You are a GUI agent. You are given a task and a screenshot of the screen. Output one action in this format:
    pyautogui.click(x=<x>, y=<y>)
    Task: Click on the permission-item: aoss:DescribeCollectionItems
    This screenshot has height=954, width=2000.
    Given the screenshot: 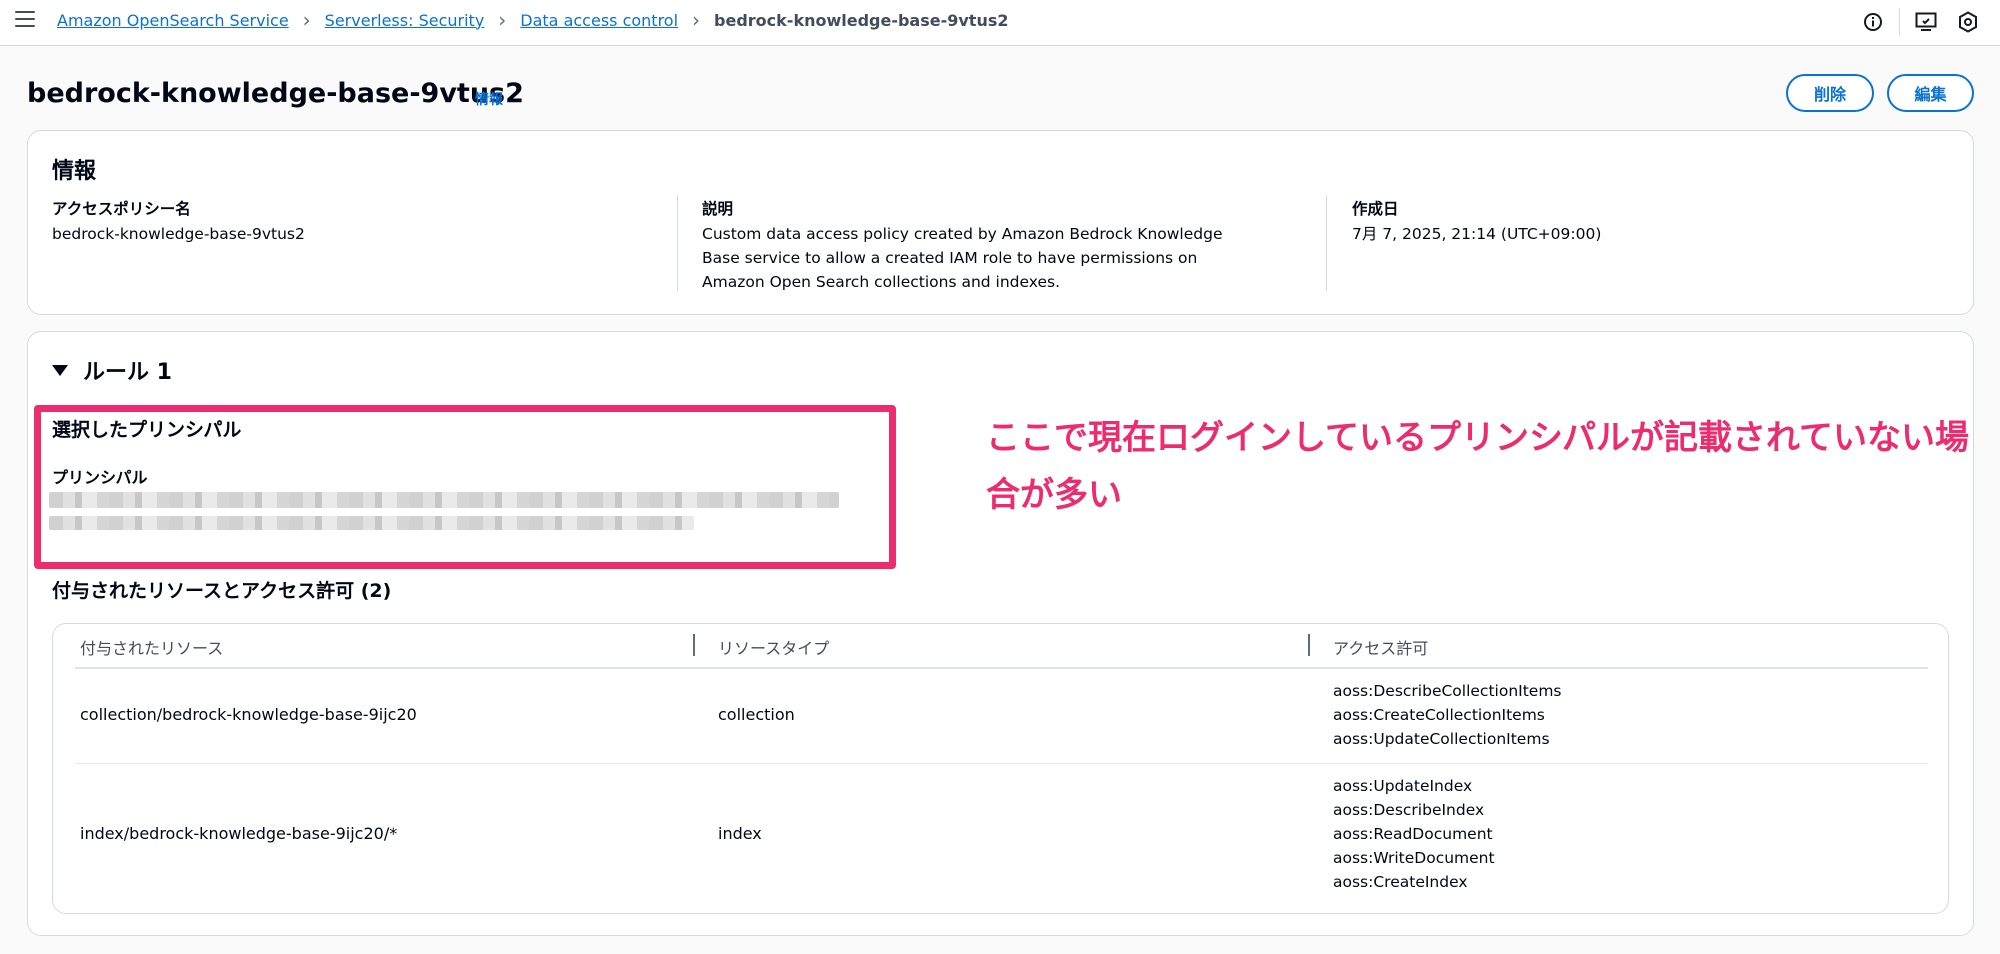 What is the action you would take?
    pyautogui.click(x=1447, y=691)
    